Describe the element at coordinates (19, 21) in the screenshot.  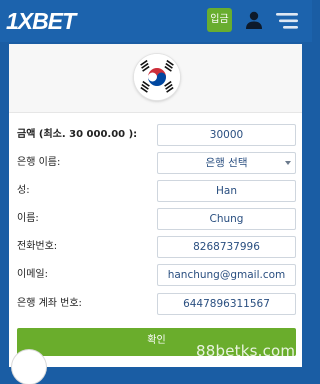
I see `logo-prefix: 1X` at that location.